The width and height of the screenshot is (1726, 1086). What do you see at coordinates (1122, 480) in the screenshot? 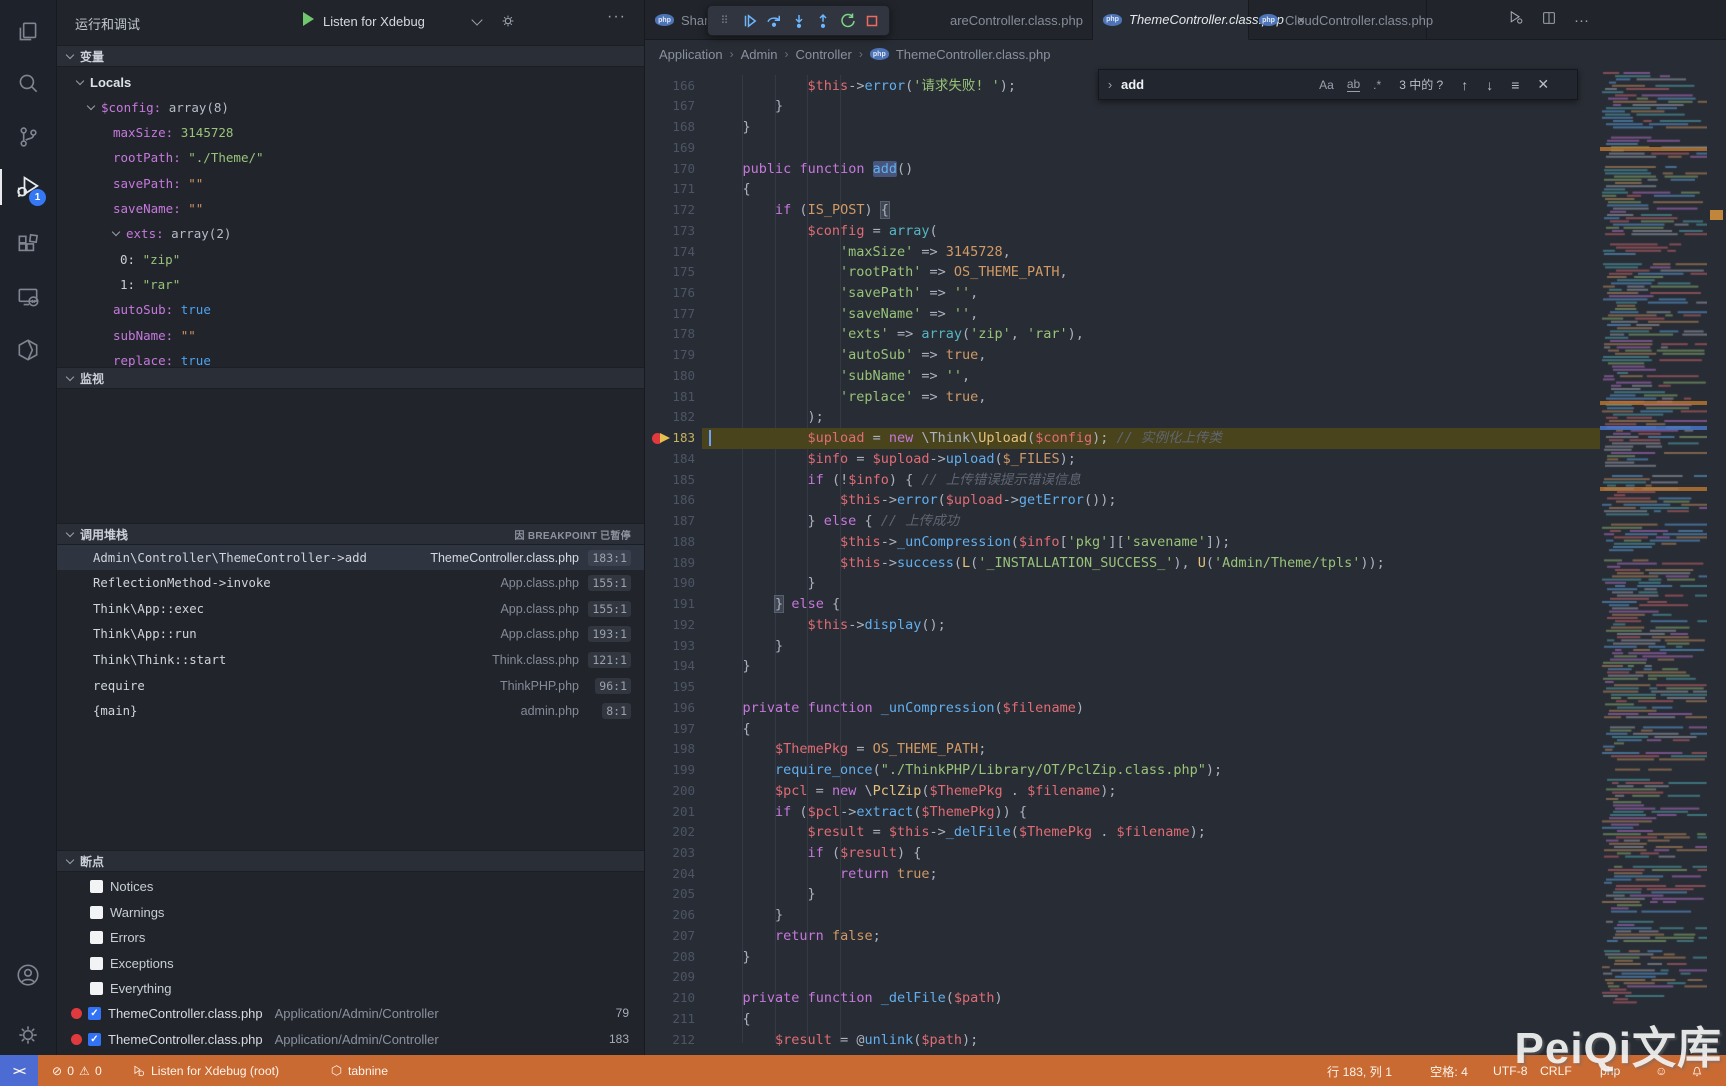
I see `code-line: 185 if (!$info) { // 上传错误提示错误信息` at bounding box center [1122, 480].